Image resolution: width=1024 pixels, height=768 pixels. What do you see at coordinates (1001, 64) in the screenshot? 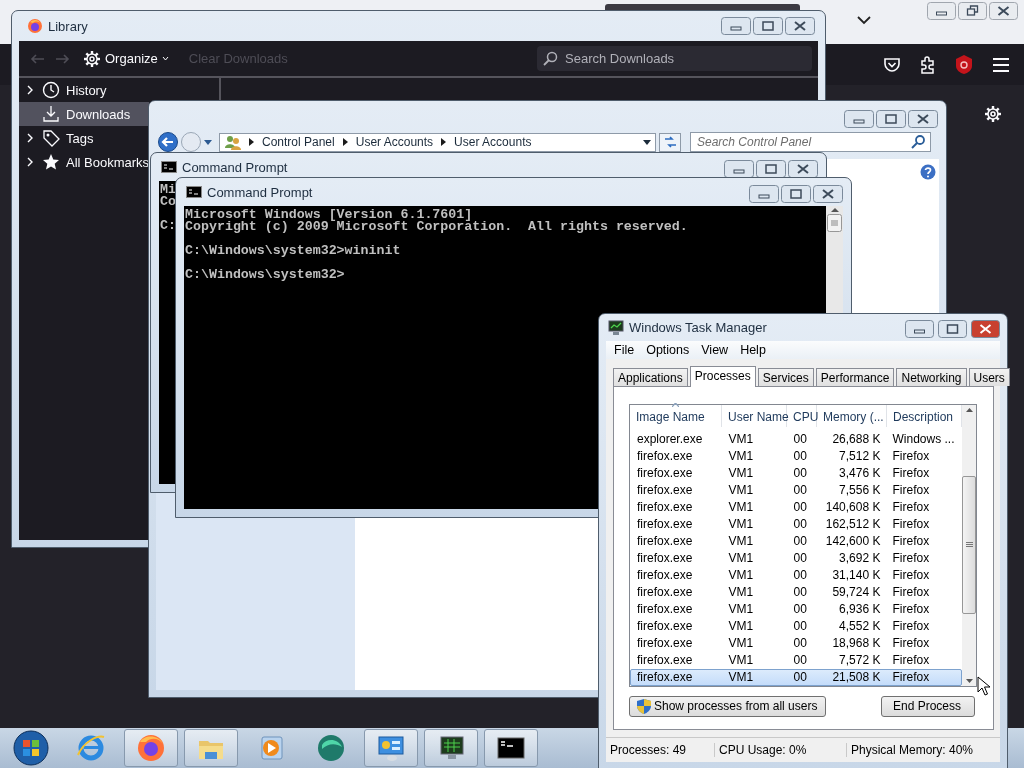
I see `menu-icon` at bounding box center [1001, 64].